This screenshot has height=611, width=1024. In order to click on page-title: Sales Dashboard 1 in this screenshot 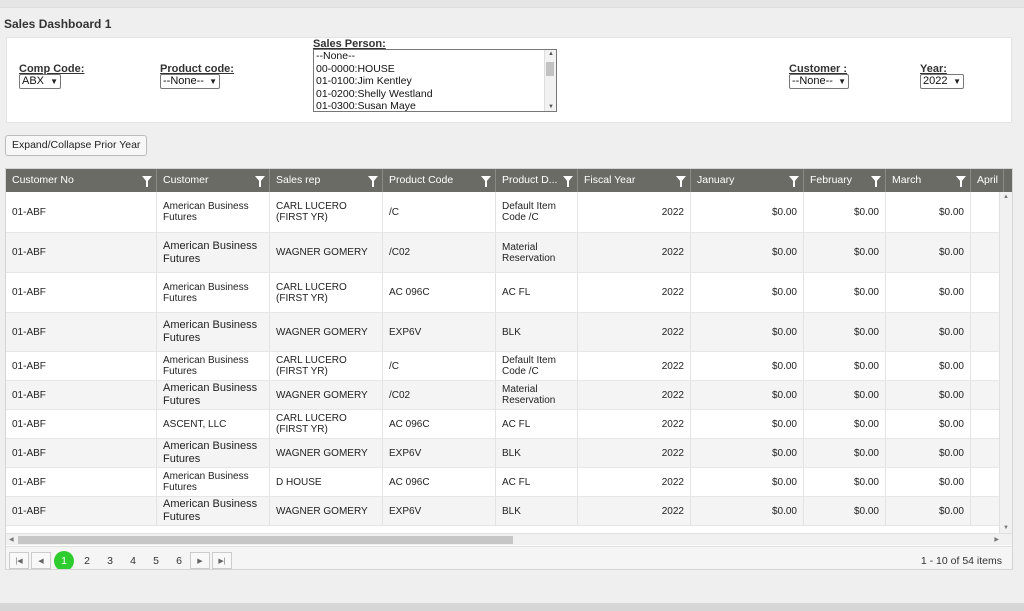, I will do `click(58, 24)`.